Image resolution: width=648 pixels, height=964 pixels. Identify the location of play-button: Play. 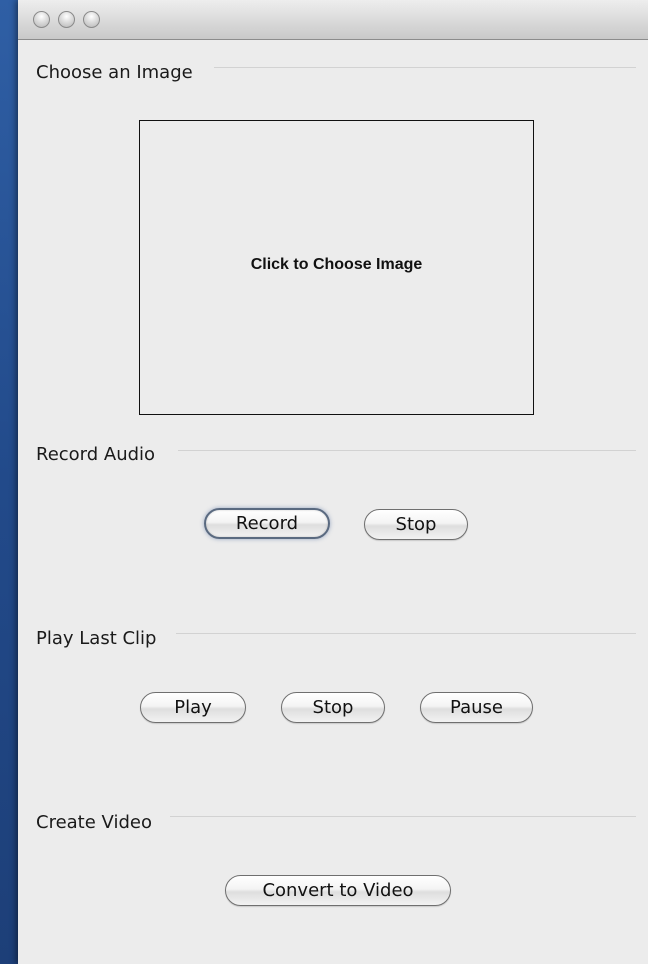
(193, 707).